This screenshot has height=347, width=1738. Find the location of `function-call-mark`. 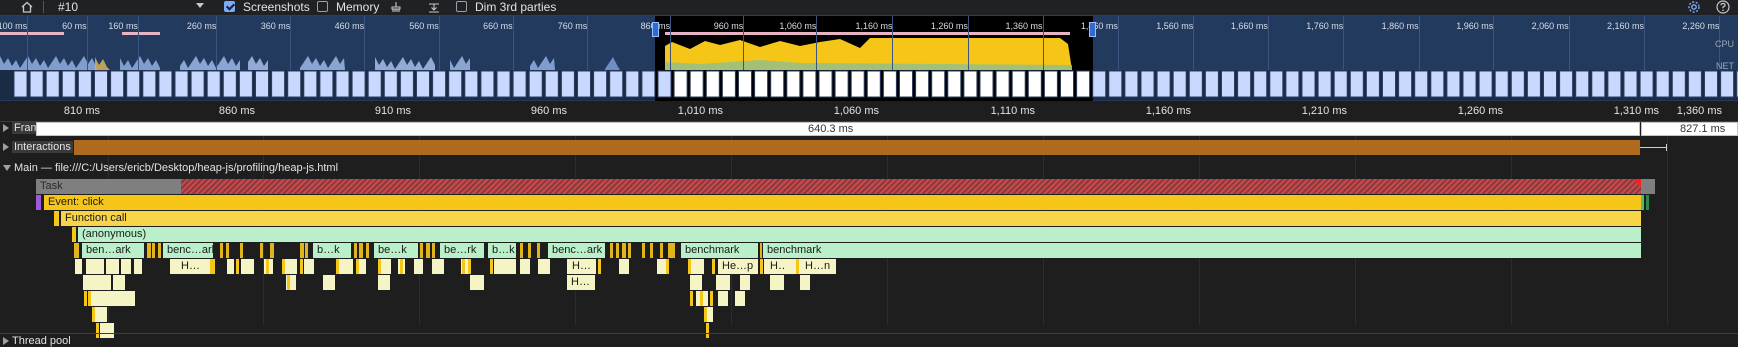

function-call-mark is located at coordinates (56, 218).